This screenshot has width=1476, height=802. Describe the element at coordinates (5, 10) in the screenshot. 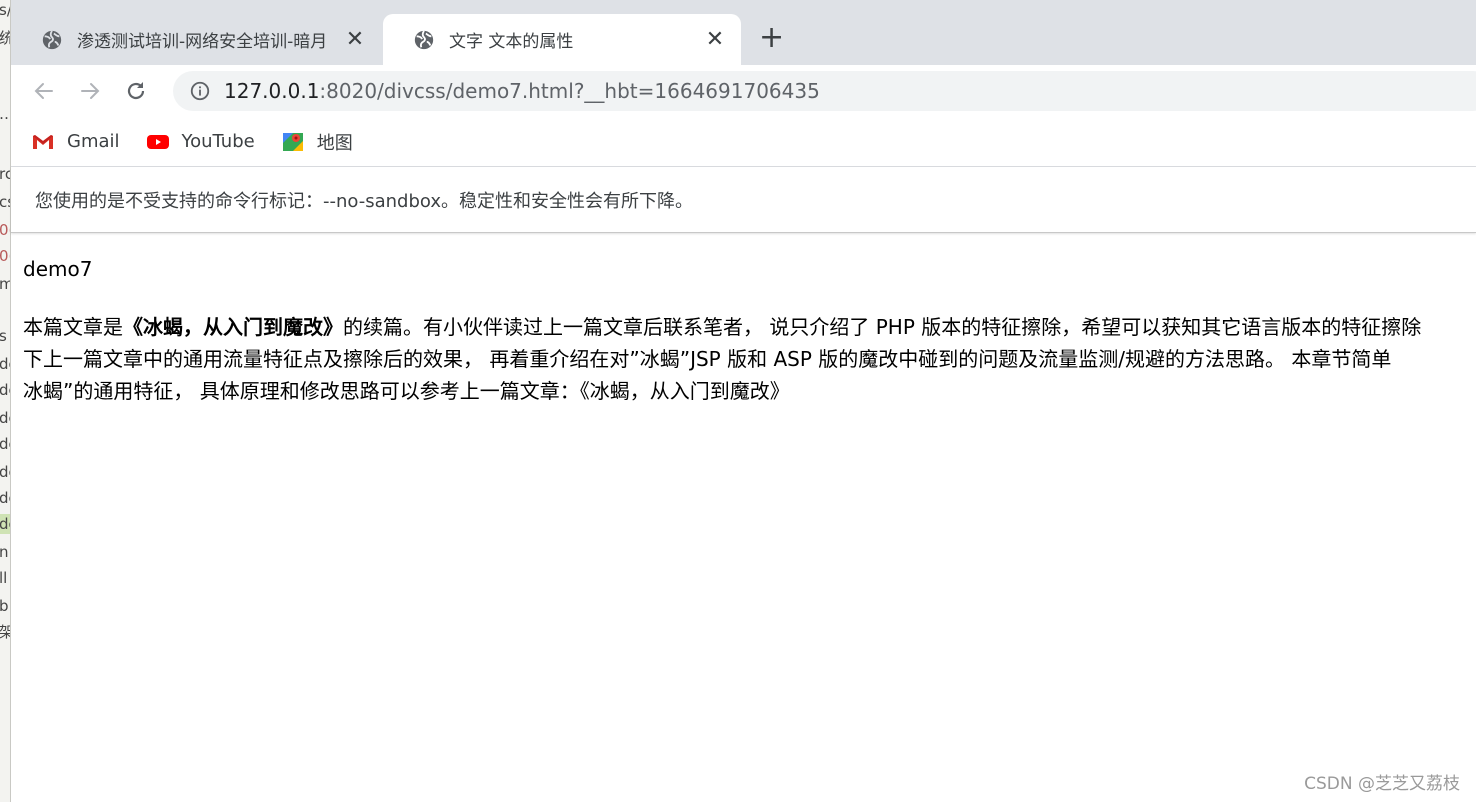

I see `ide-fragment: s/` at that location.